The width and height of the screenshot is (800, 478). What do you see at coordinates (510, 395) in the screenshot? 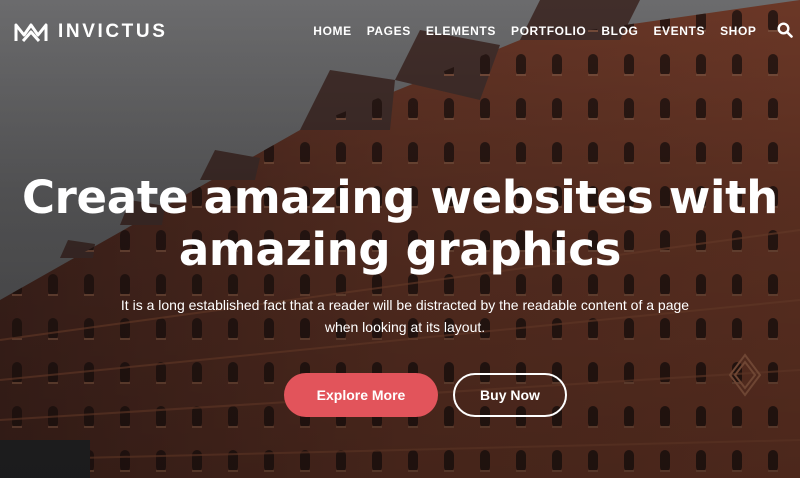
I see `buy-now-button: Buy Now` at bounding box center [510, 395].